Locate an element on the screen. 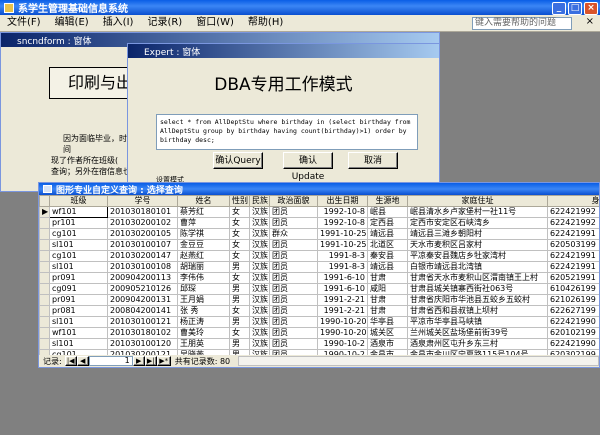 The width and height of the screenshot is (600, 435). cancel-button: 取消 is located at coordinates (373, 160).